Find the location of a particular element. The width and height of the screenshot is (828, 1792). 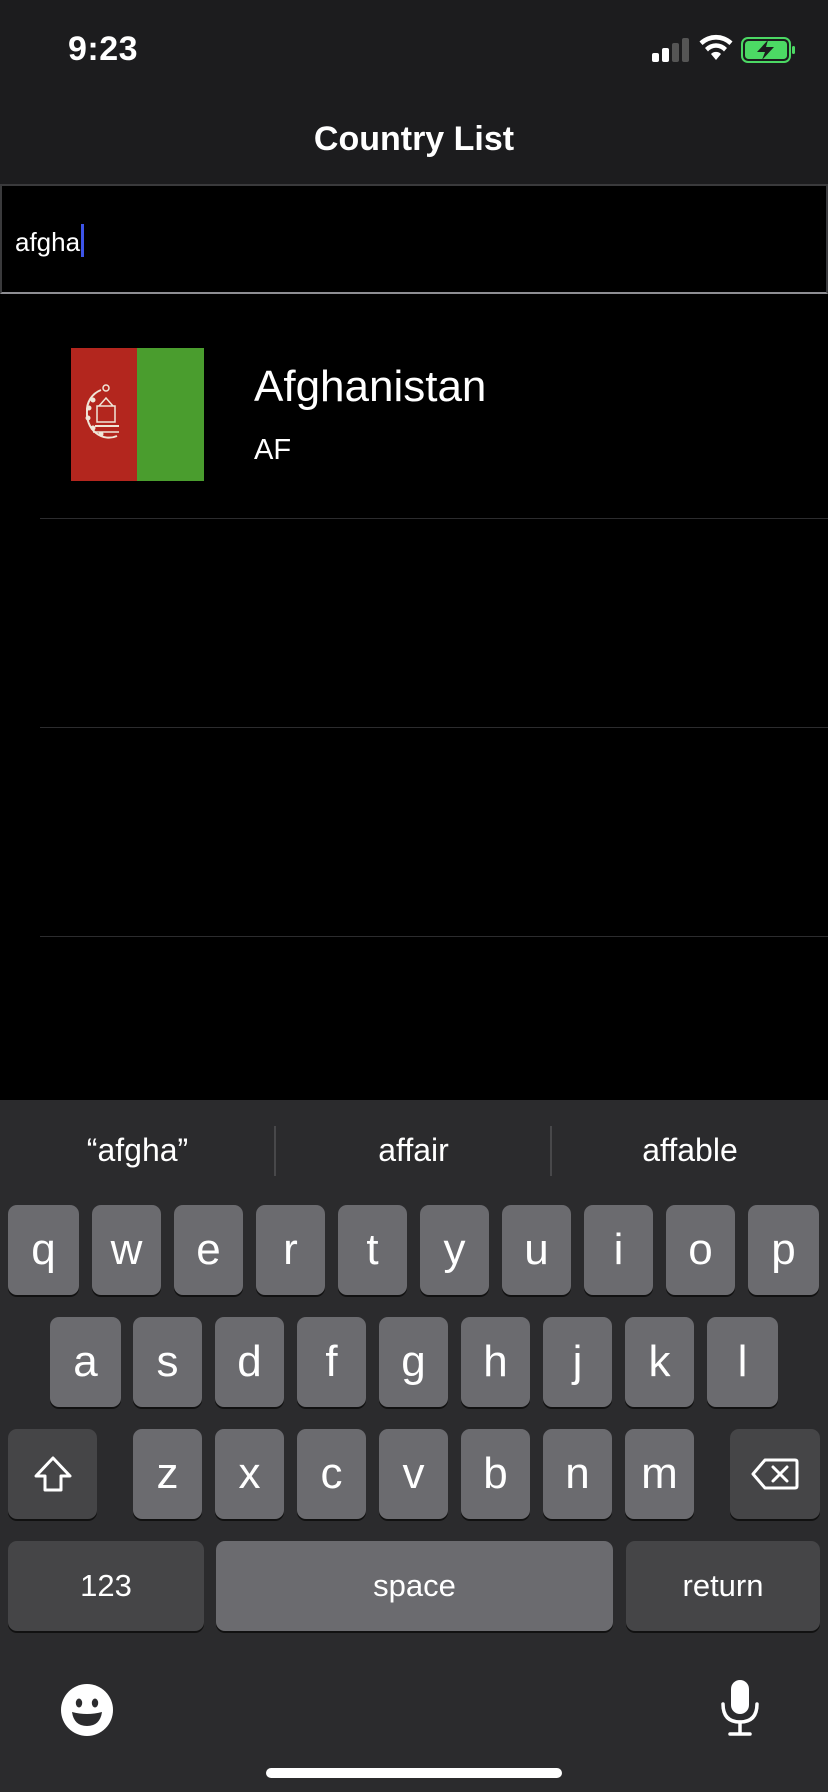

key-s: s is located at coordinates (167, 1362).